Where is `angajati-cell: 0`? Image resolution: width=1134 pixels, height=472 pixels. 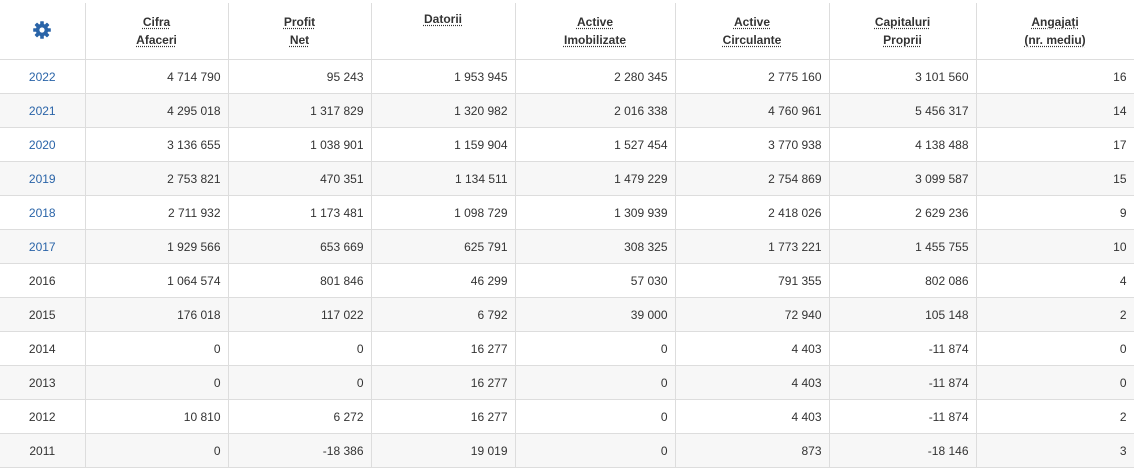
angajati-cell: 0 is located at coordinates (1055, 349).